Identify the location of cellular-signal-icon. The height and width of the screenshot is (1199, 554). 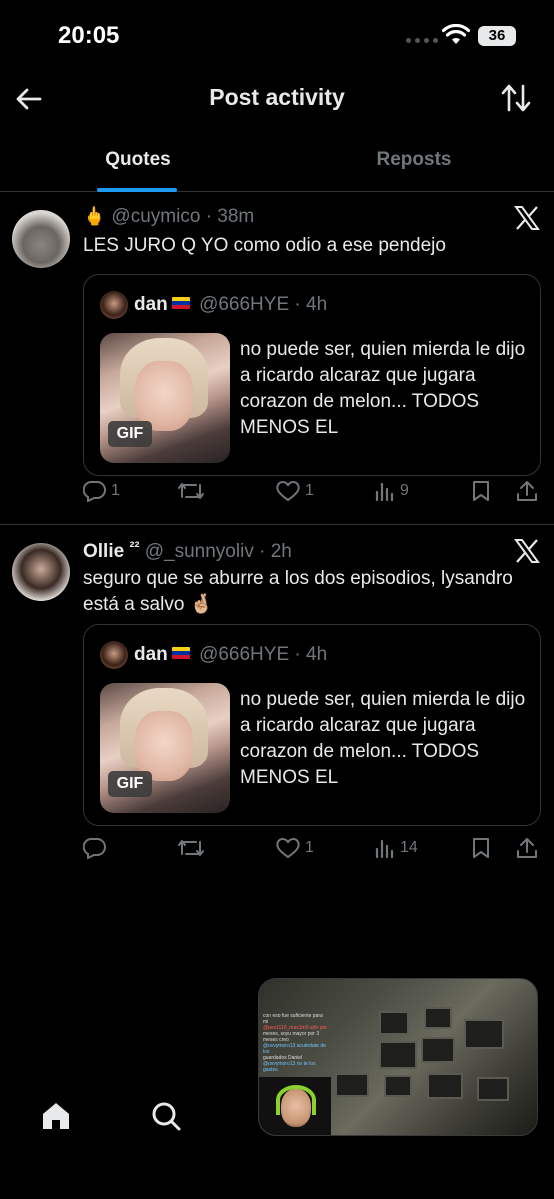
(422, 40).